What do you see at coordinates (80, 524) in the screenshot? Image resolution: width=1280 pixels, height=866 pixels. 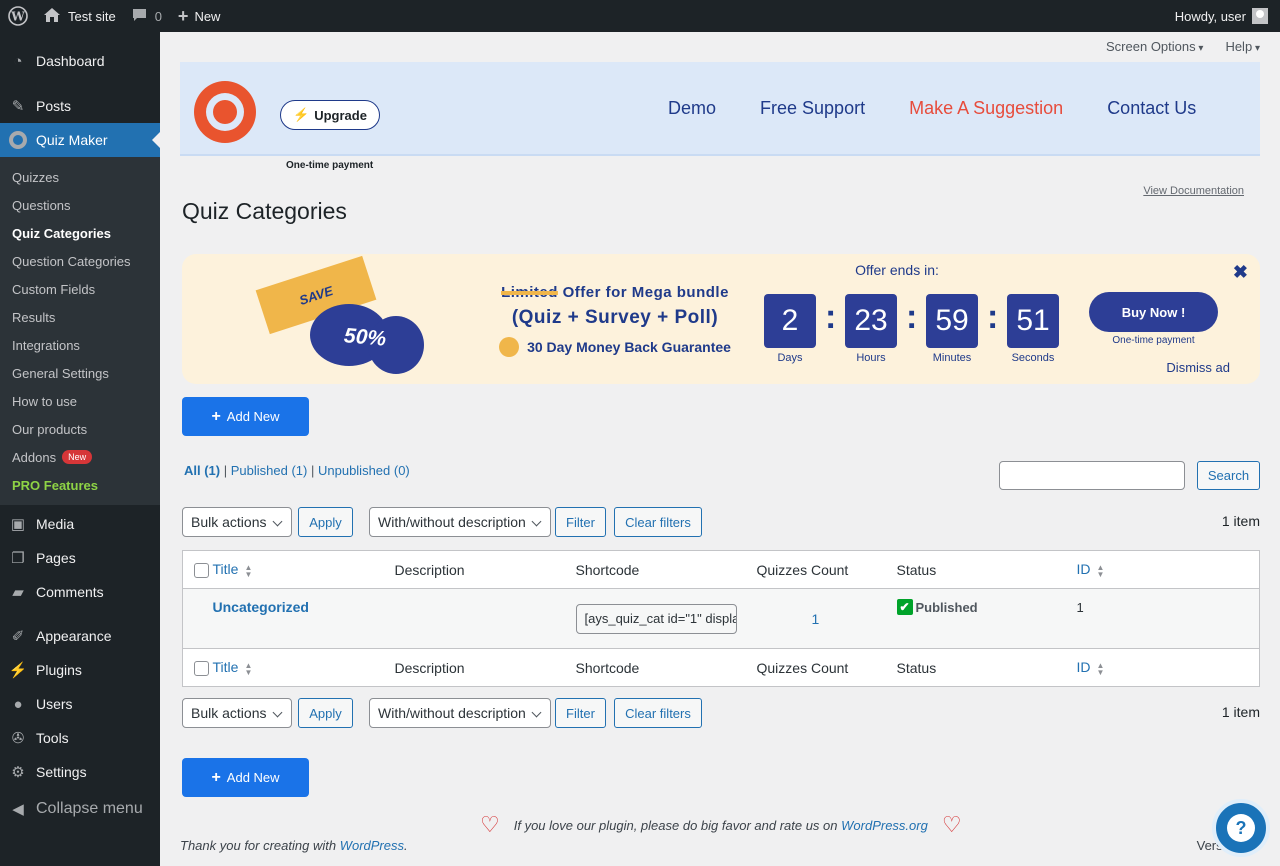 I see `menu-media: ▣ Media` at bounding box center [80, 524].